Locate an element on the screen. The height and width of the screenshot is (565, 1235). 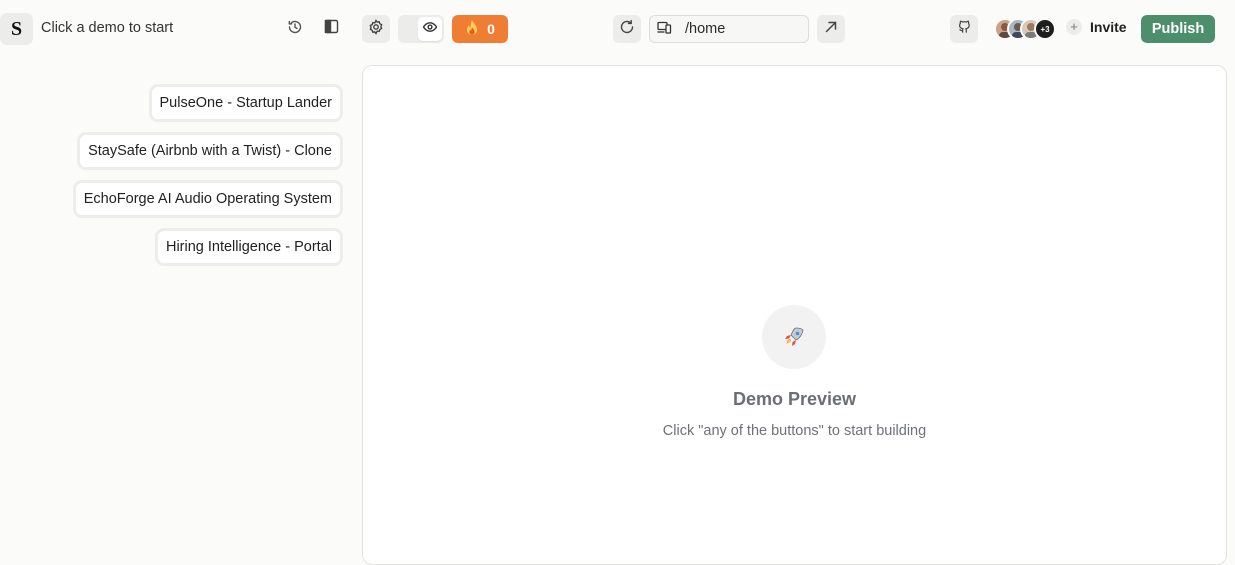
settings-icon is located at coordinates (376, 29).